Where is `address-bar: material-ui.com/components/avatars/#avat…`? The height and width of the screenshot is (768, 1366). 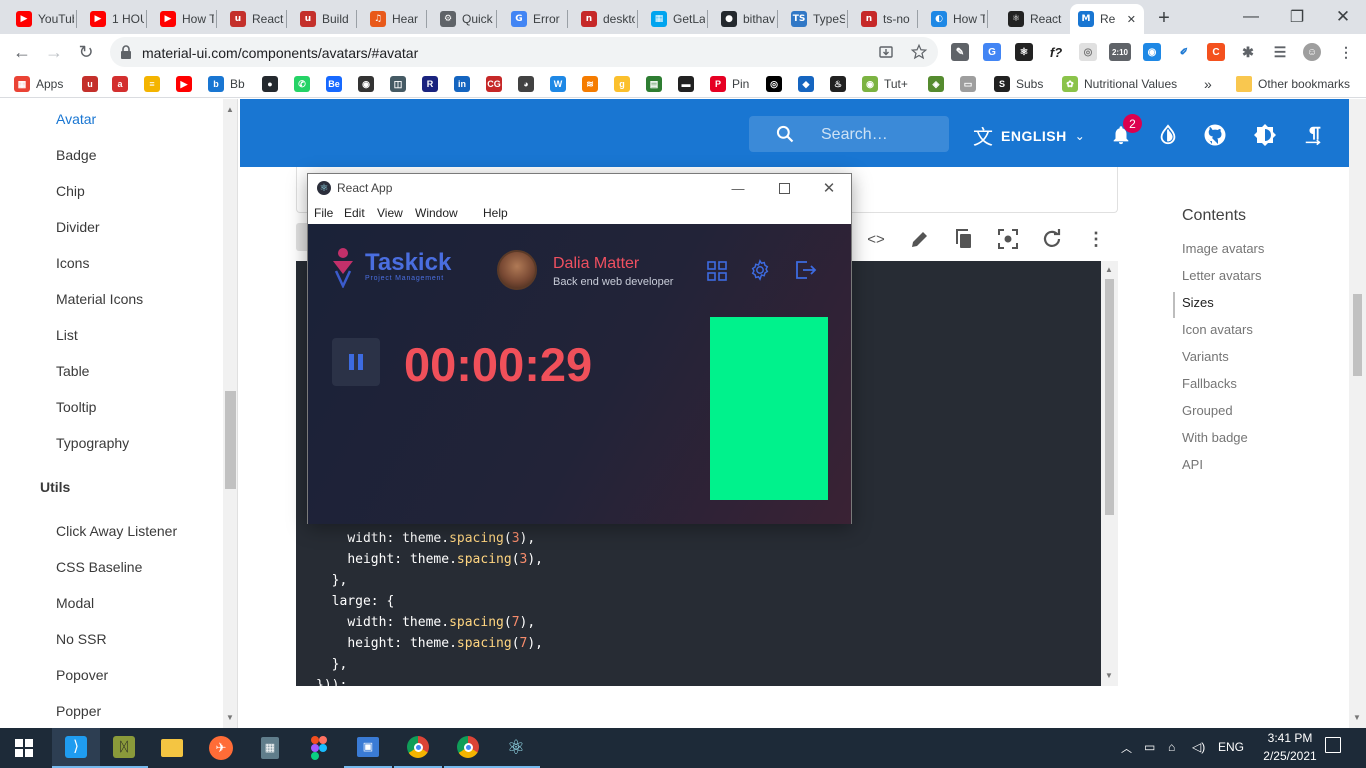 address-bar: material-ui.com/components/avatars/#avat… is located at coordinates (524, 52).